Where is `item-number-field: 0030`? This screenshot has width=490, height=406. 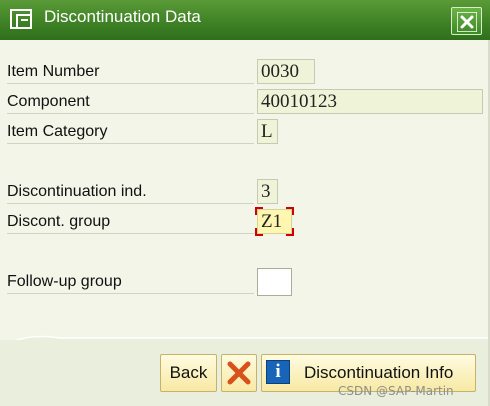
item-number-field: 0030 is located at coordinates (286, 71).